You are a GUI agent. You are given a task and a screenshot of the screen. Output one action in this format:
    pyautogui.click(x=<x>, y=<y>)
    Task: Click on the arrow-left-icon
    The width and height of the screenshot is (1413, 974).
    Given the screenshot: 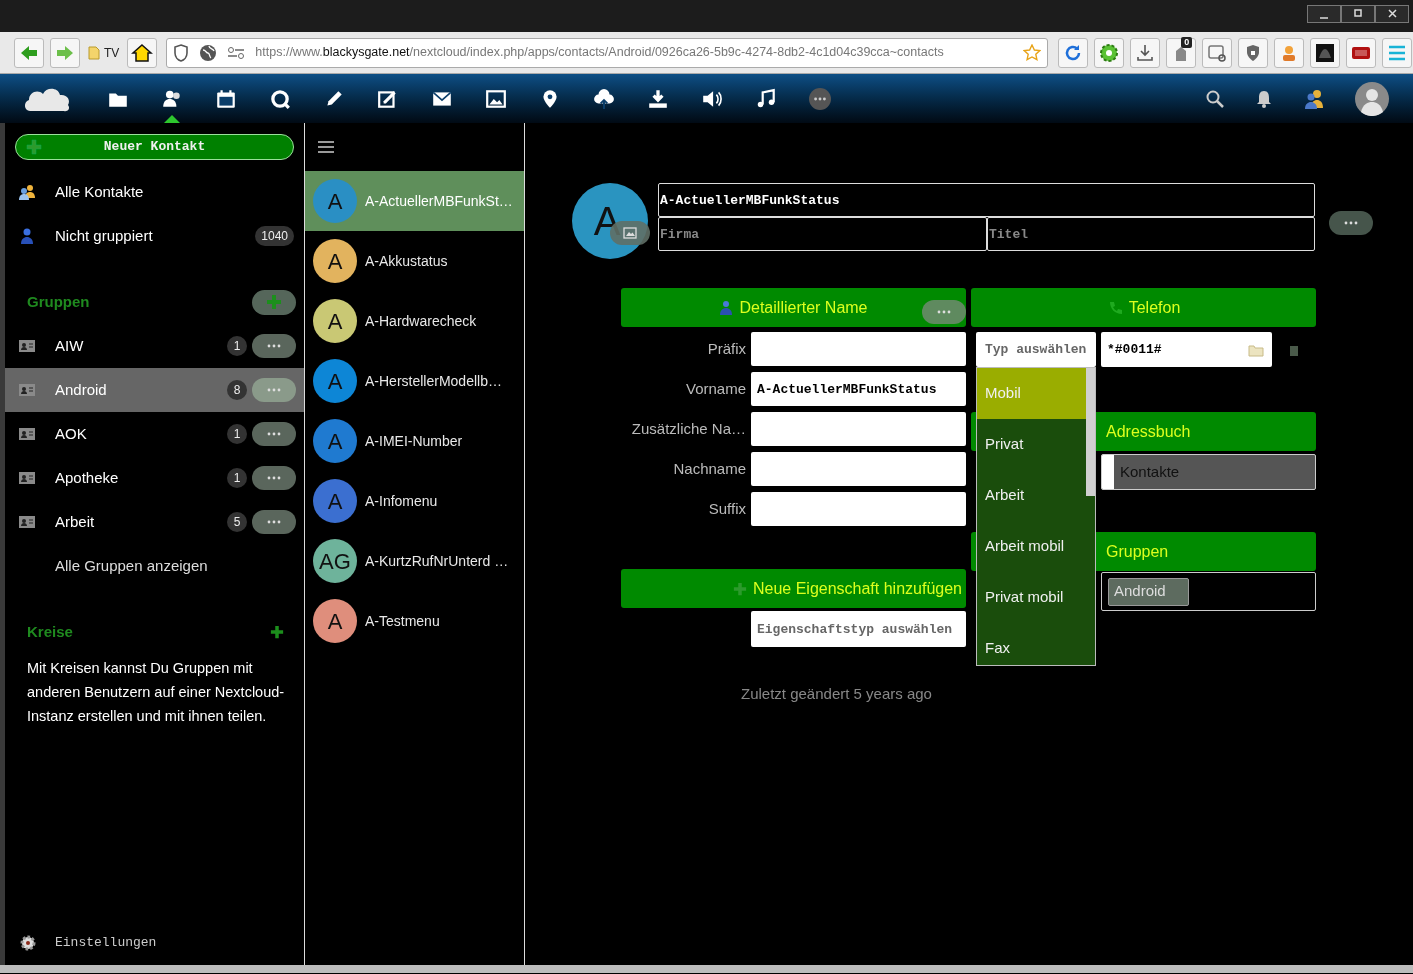 What is the action you would take?
    pyautogui.click(x=29, y=52)
    